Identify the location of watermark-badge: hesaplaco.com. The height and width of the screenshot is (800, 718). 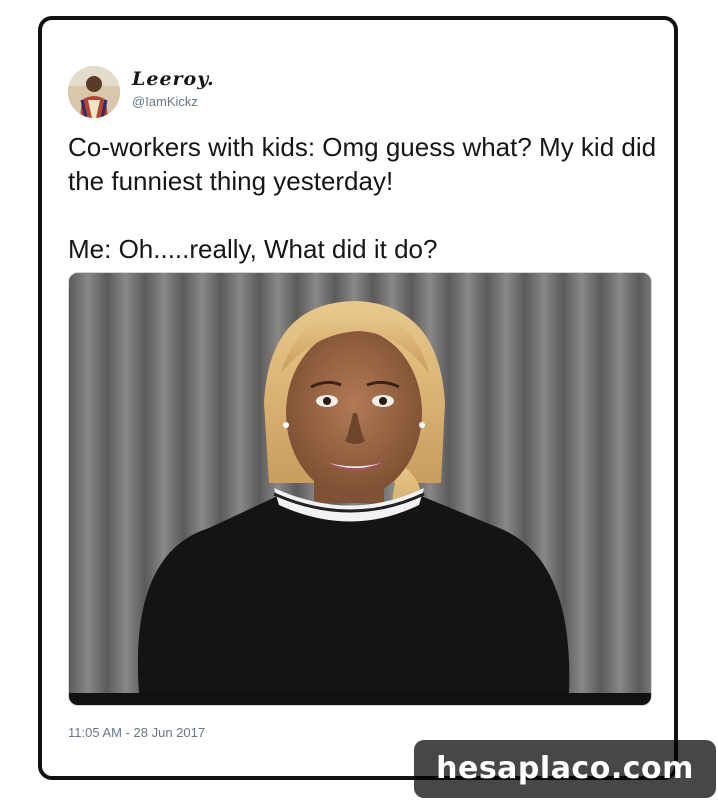
(565, 769).